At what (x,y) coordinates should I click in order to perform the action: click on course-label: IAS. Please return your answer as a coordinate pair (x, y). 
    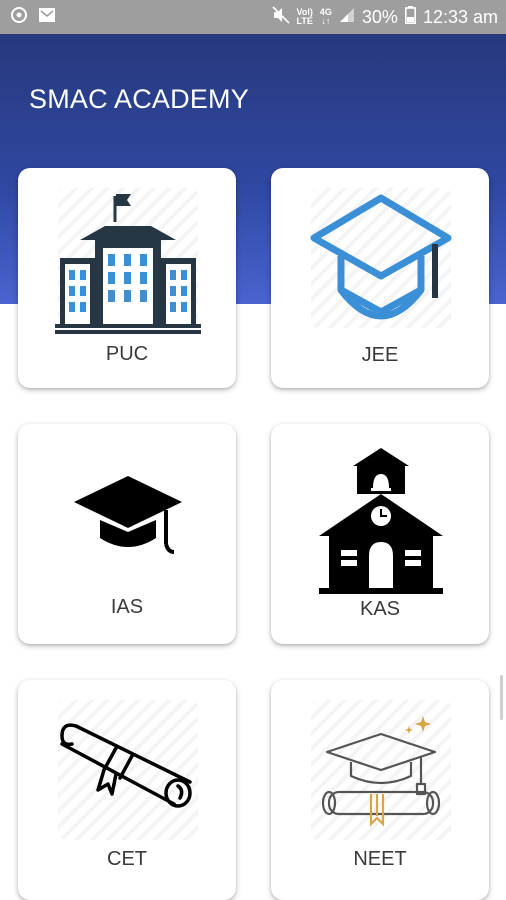
    Looking at the image, I should click on (127, 607).